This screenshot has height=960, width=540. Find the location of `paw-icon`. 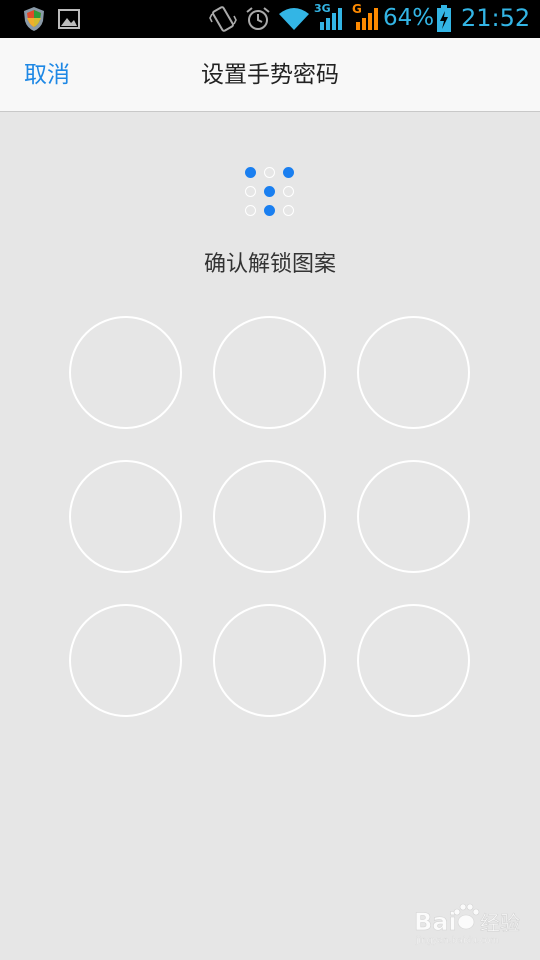

paw-icon is located at coordinates (466, 916).